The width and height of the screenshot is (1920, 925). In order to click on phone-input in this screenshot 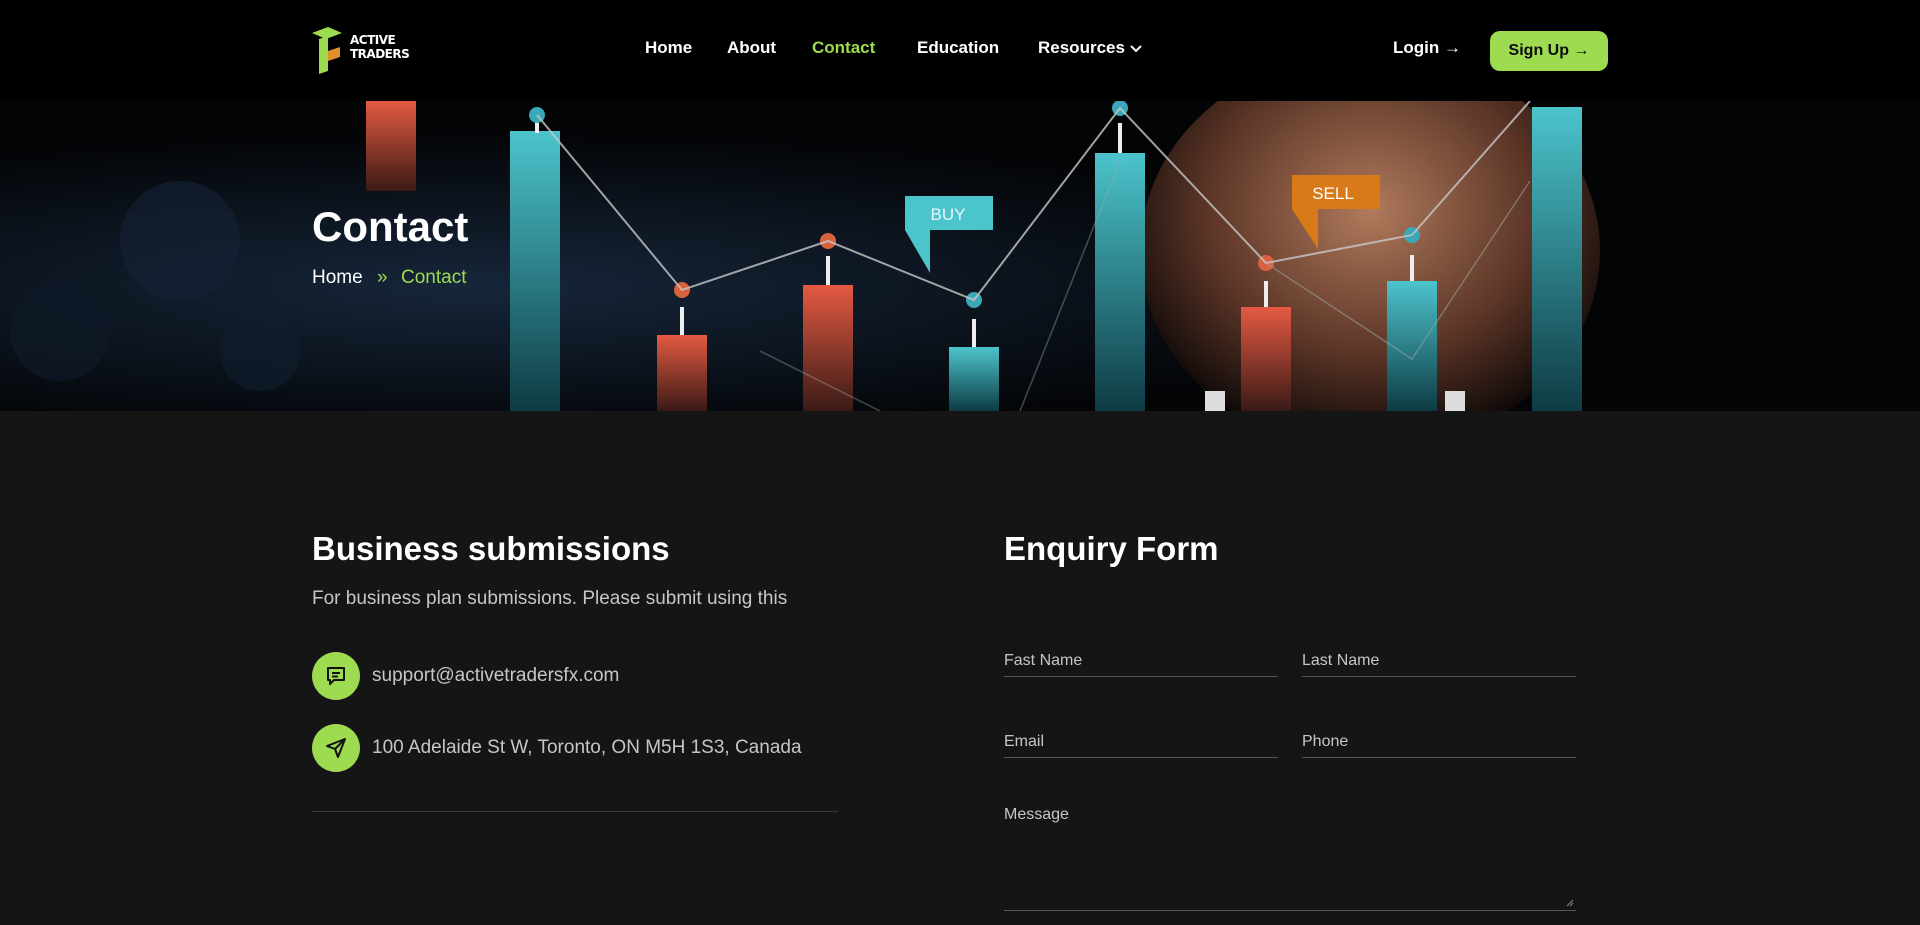, I will do `click(1439, 736)`.